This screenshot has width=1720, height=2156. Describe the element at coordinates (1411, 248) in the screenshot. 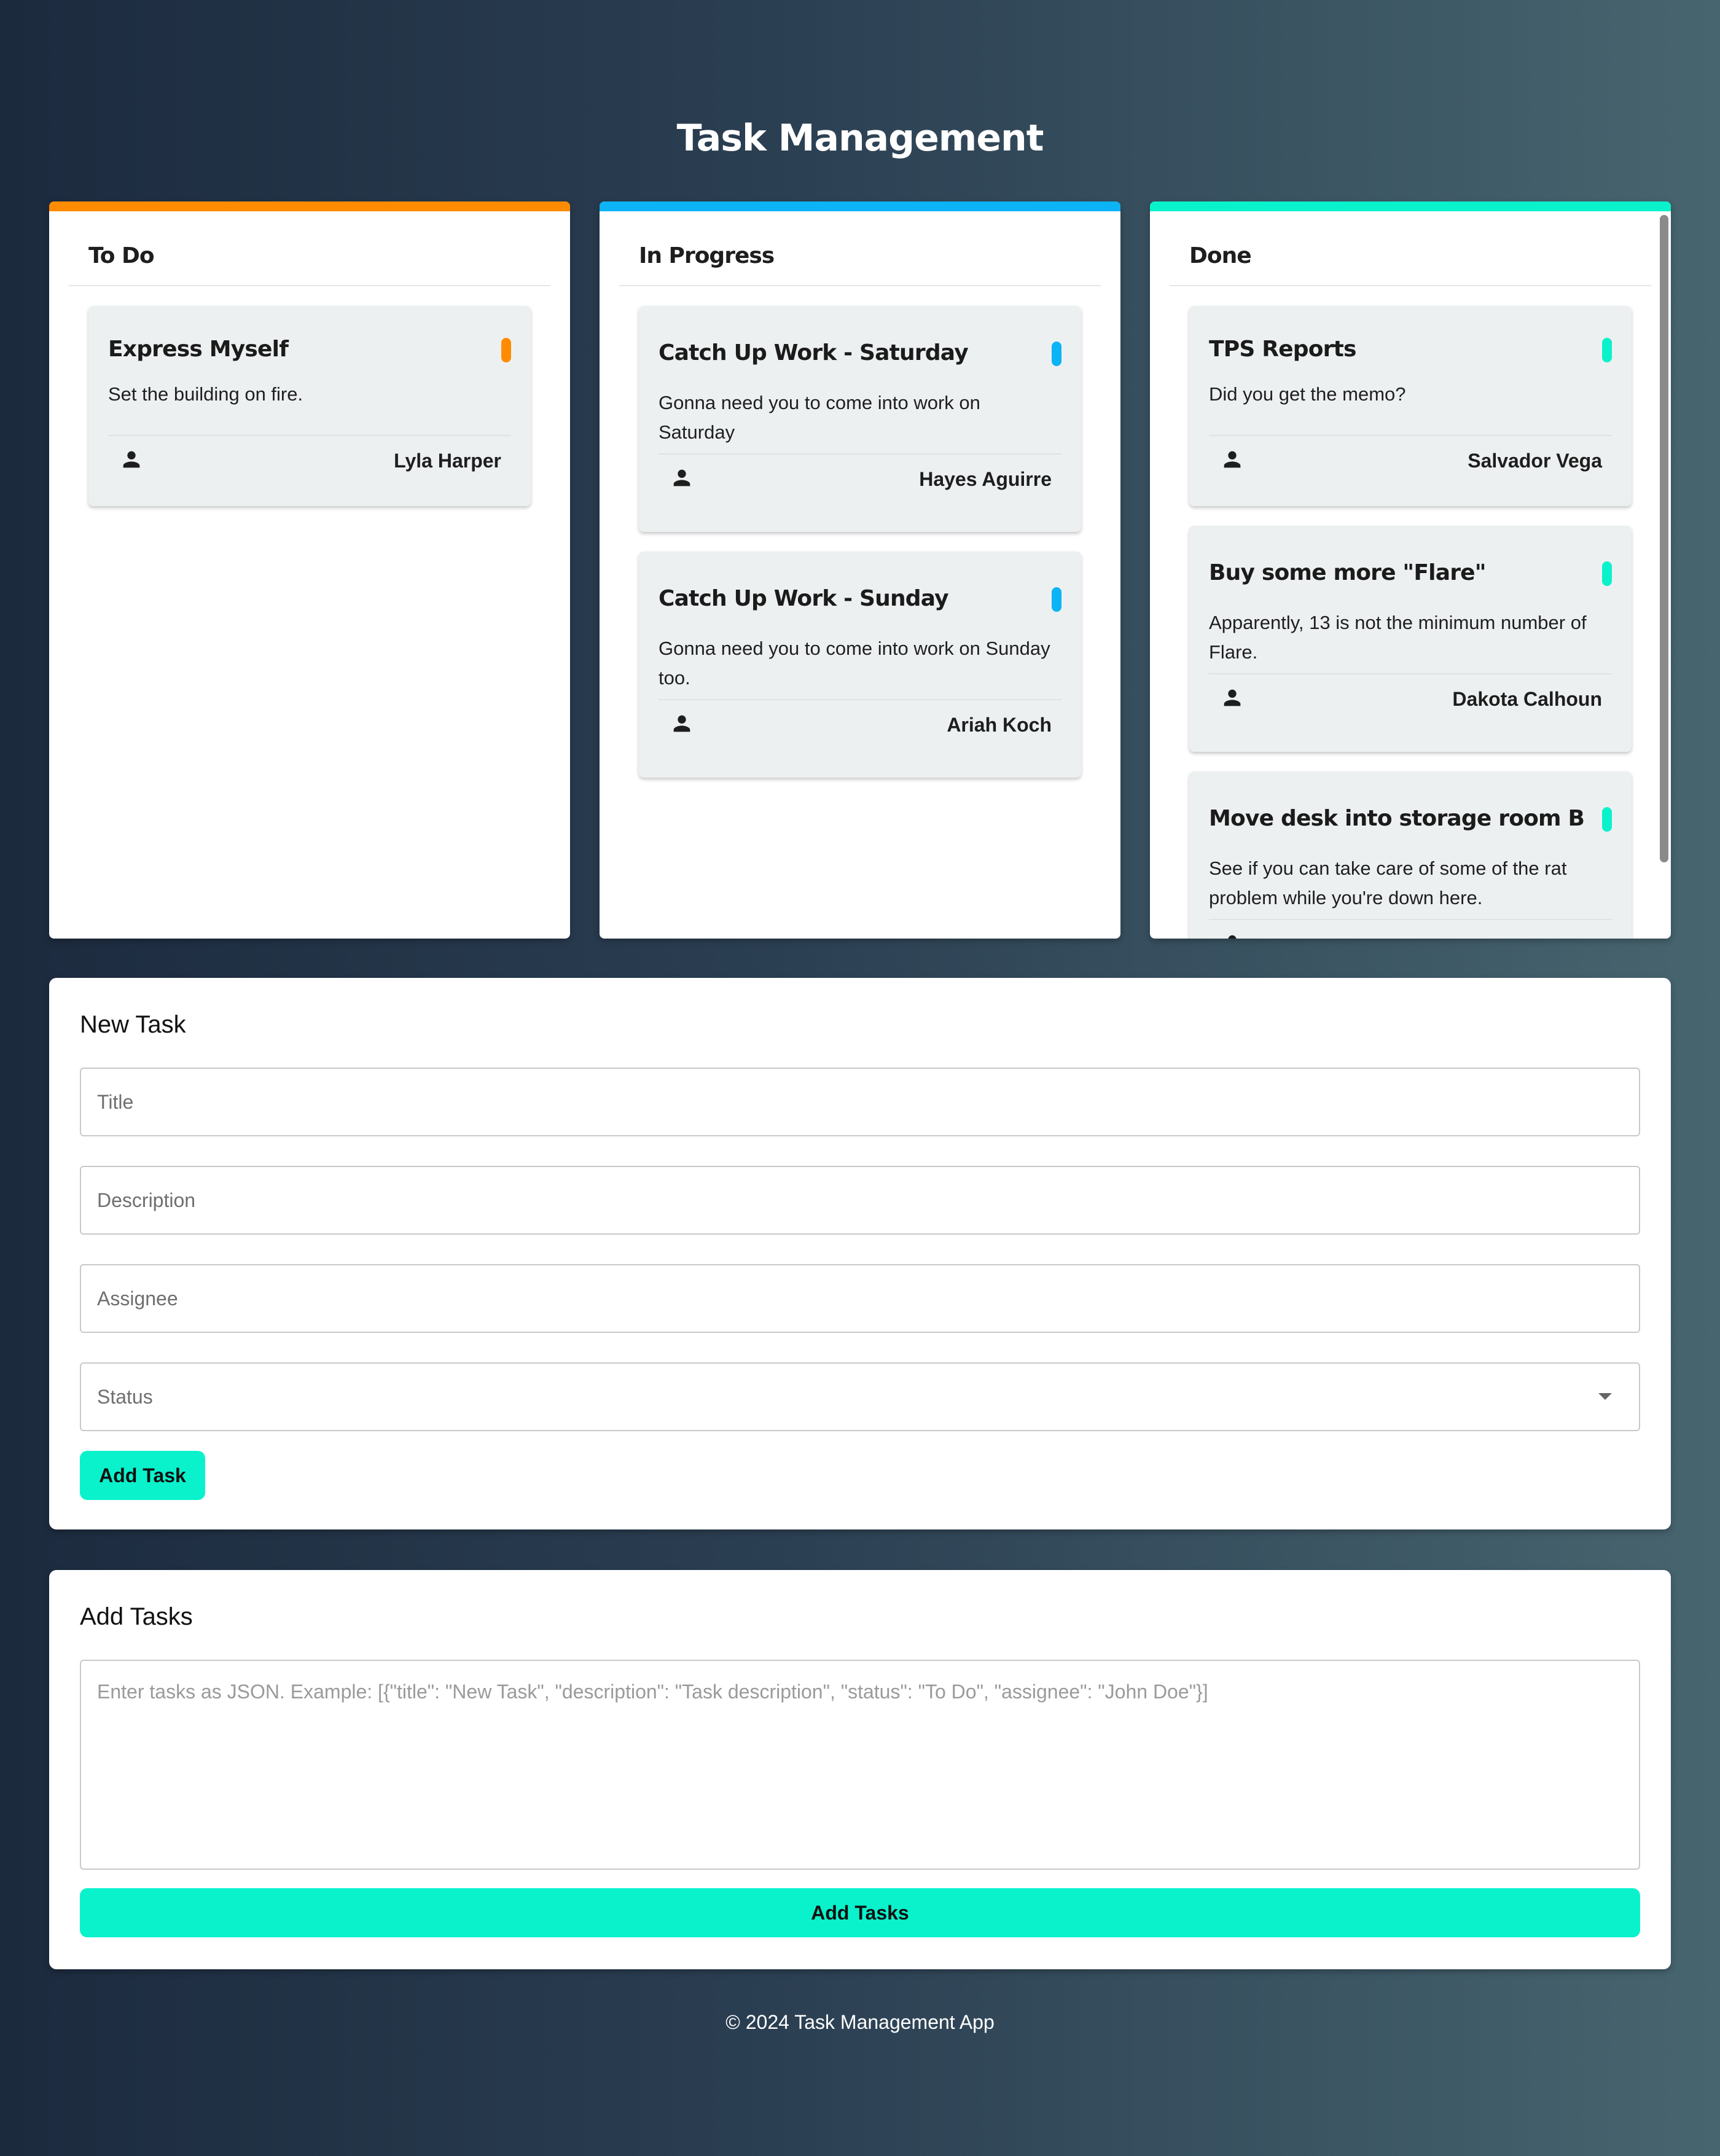

I see `column-title: Done` at that location.